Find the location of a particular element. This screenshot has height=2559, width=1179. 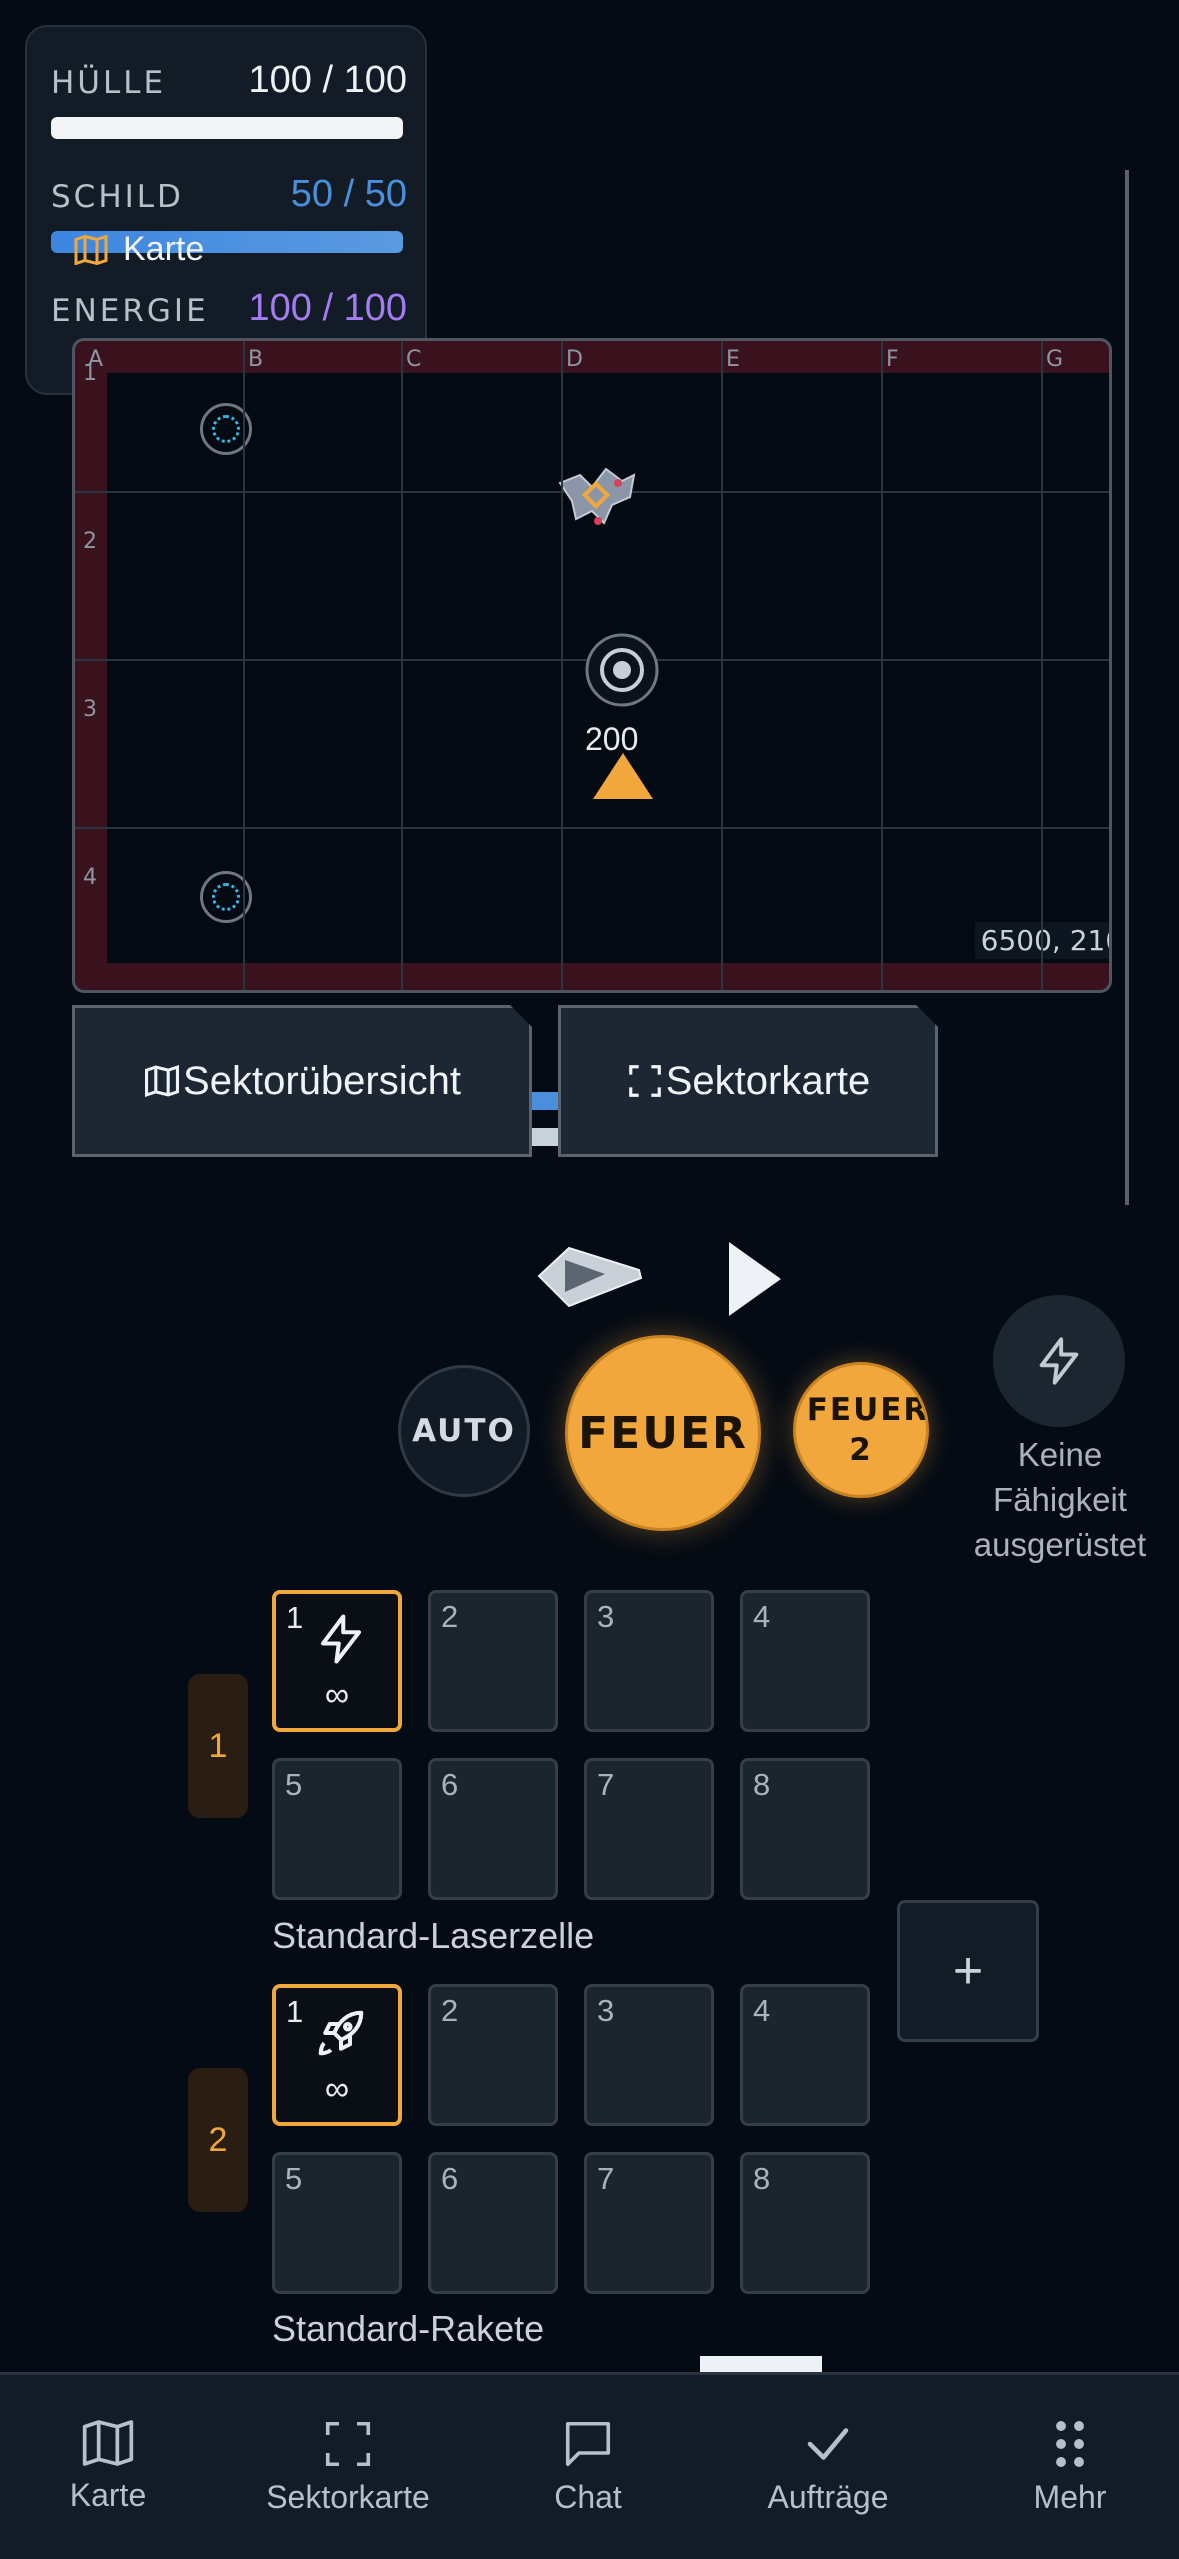

hull-bar is located at coordinates (227, 128).